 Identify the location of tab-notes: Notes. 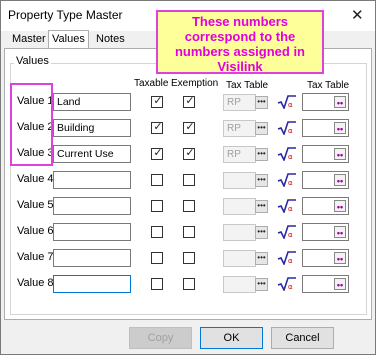
(110, 39).